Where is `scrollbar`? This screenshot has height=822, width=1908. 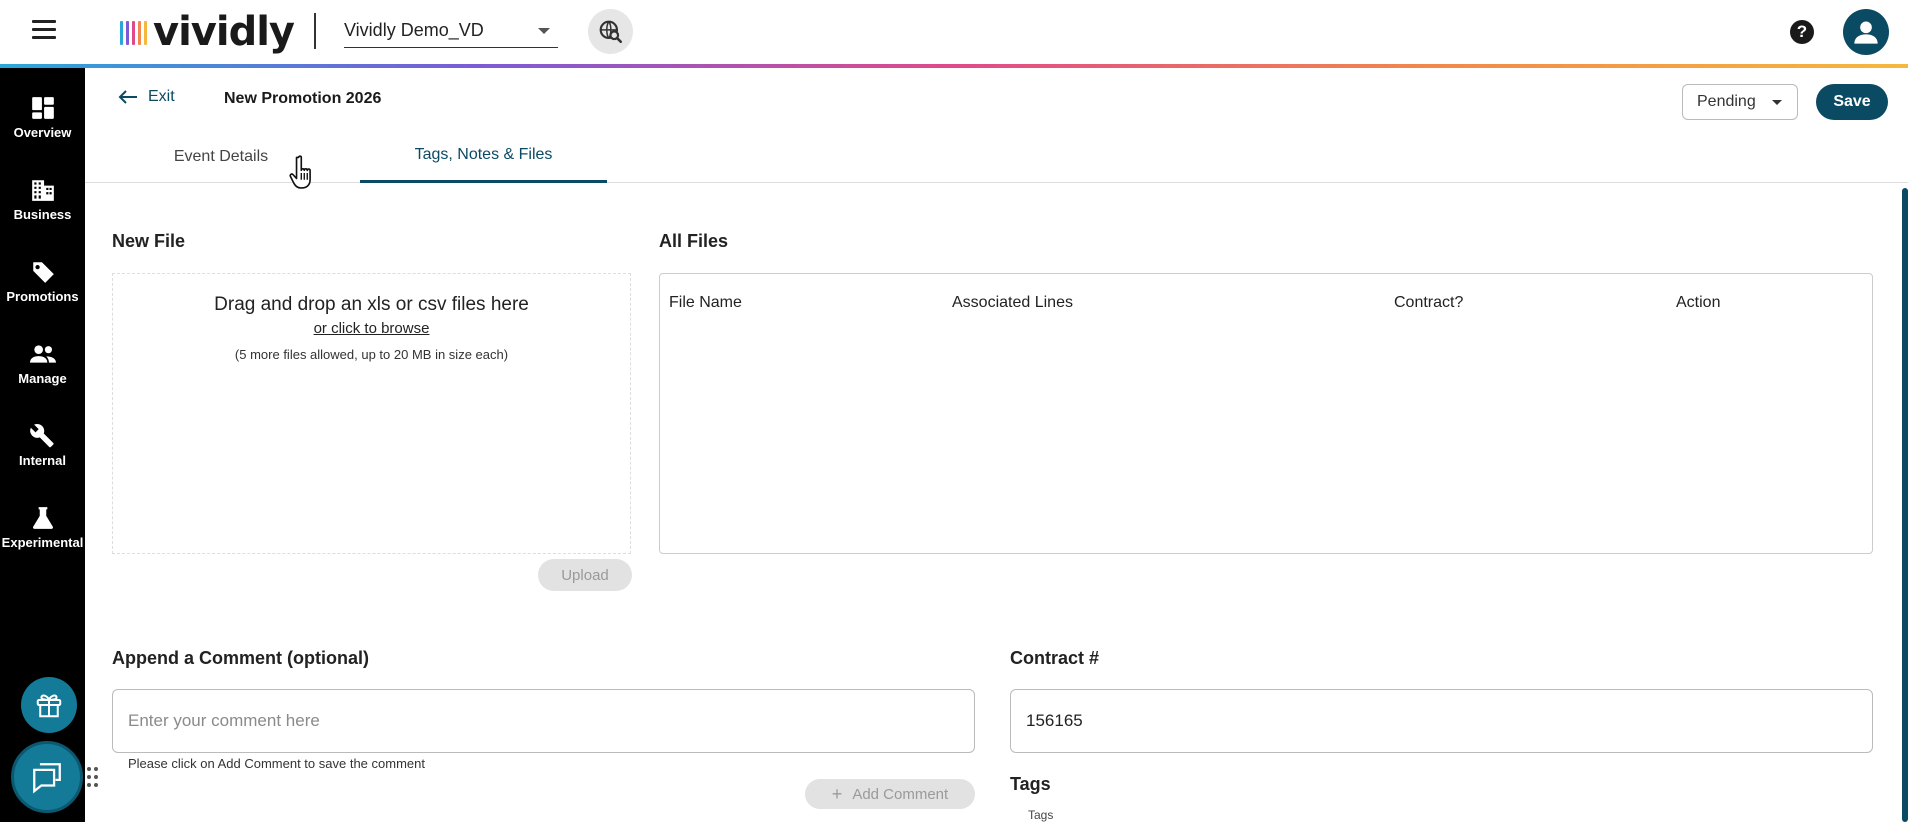 scrollbar is located at coordinates (1905, 505).